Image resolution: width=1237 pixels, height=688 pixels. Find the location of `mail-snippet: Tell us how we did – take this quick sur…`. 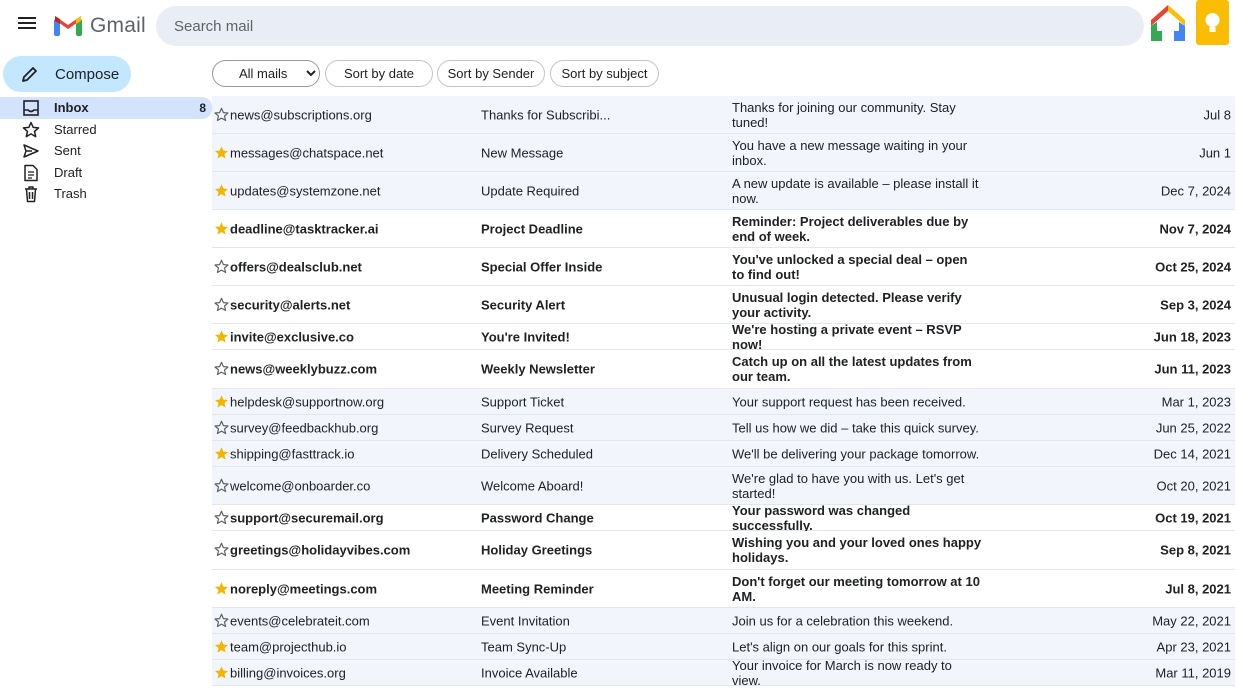

mail-snippet: Tell us how we did – take this quick sur… is located at coordinates (855, 427).